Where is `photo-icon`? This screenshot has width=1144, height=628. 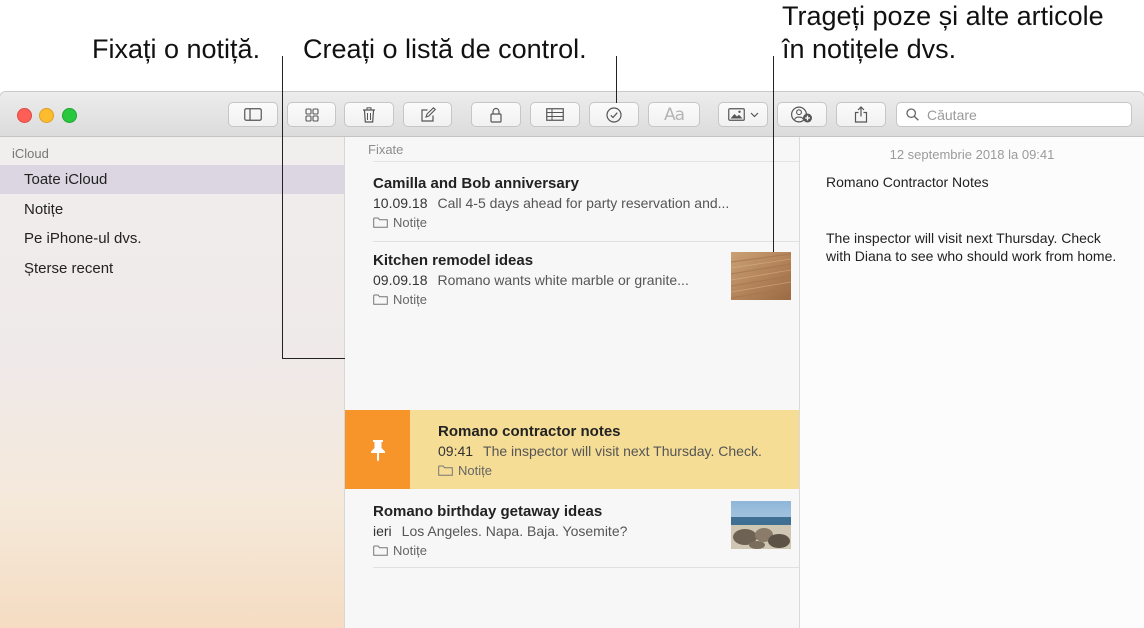 photo-icon is located at coordinates (736, 114).